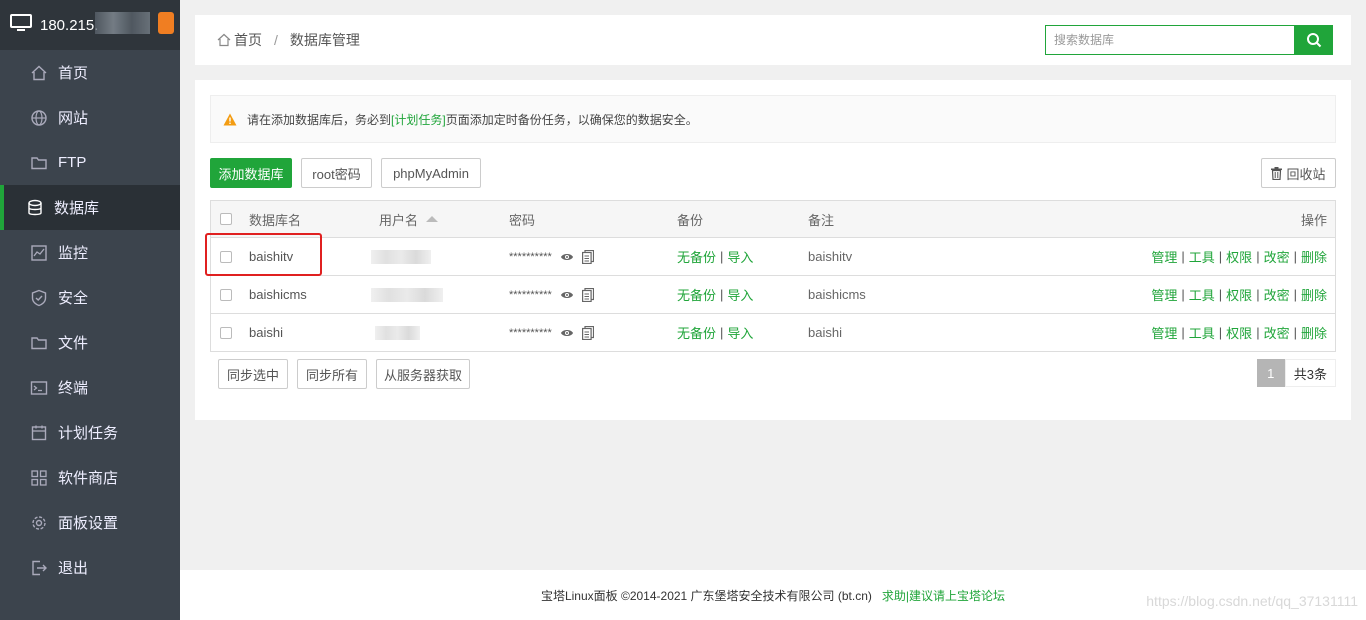  Describe the element at coordinates (1252, 601) in the screenshot. I see `watermark: https://blog.csdn.net/qq_37131111` at that location.